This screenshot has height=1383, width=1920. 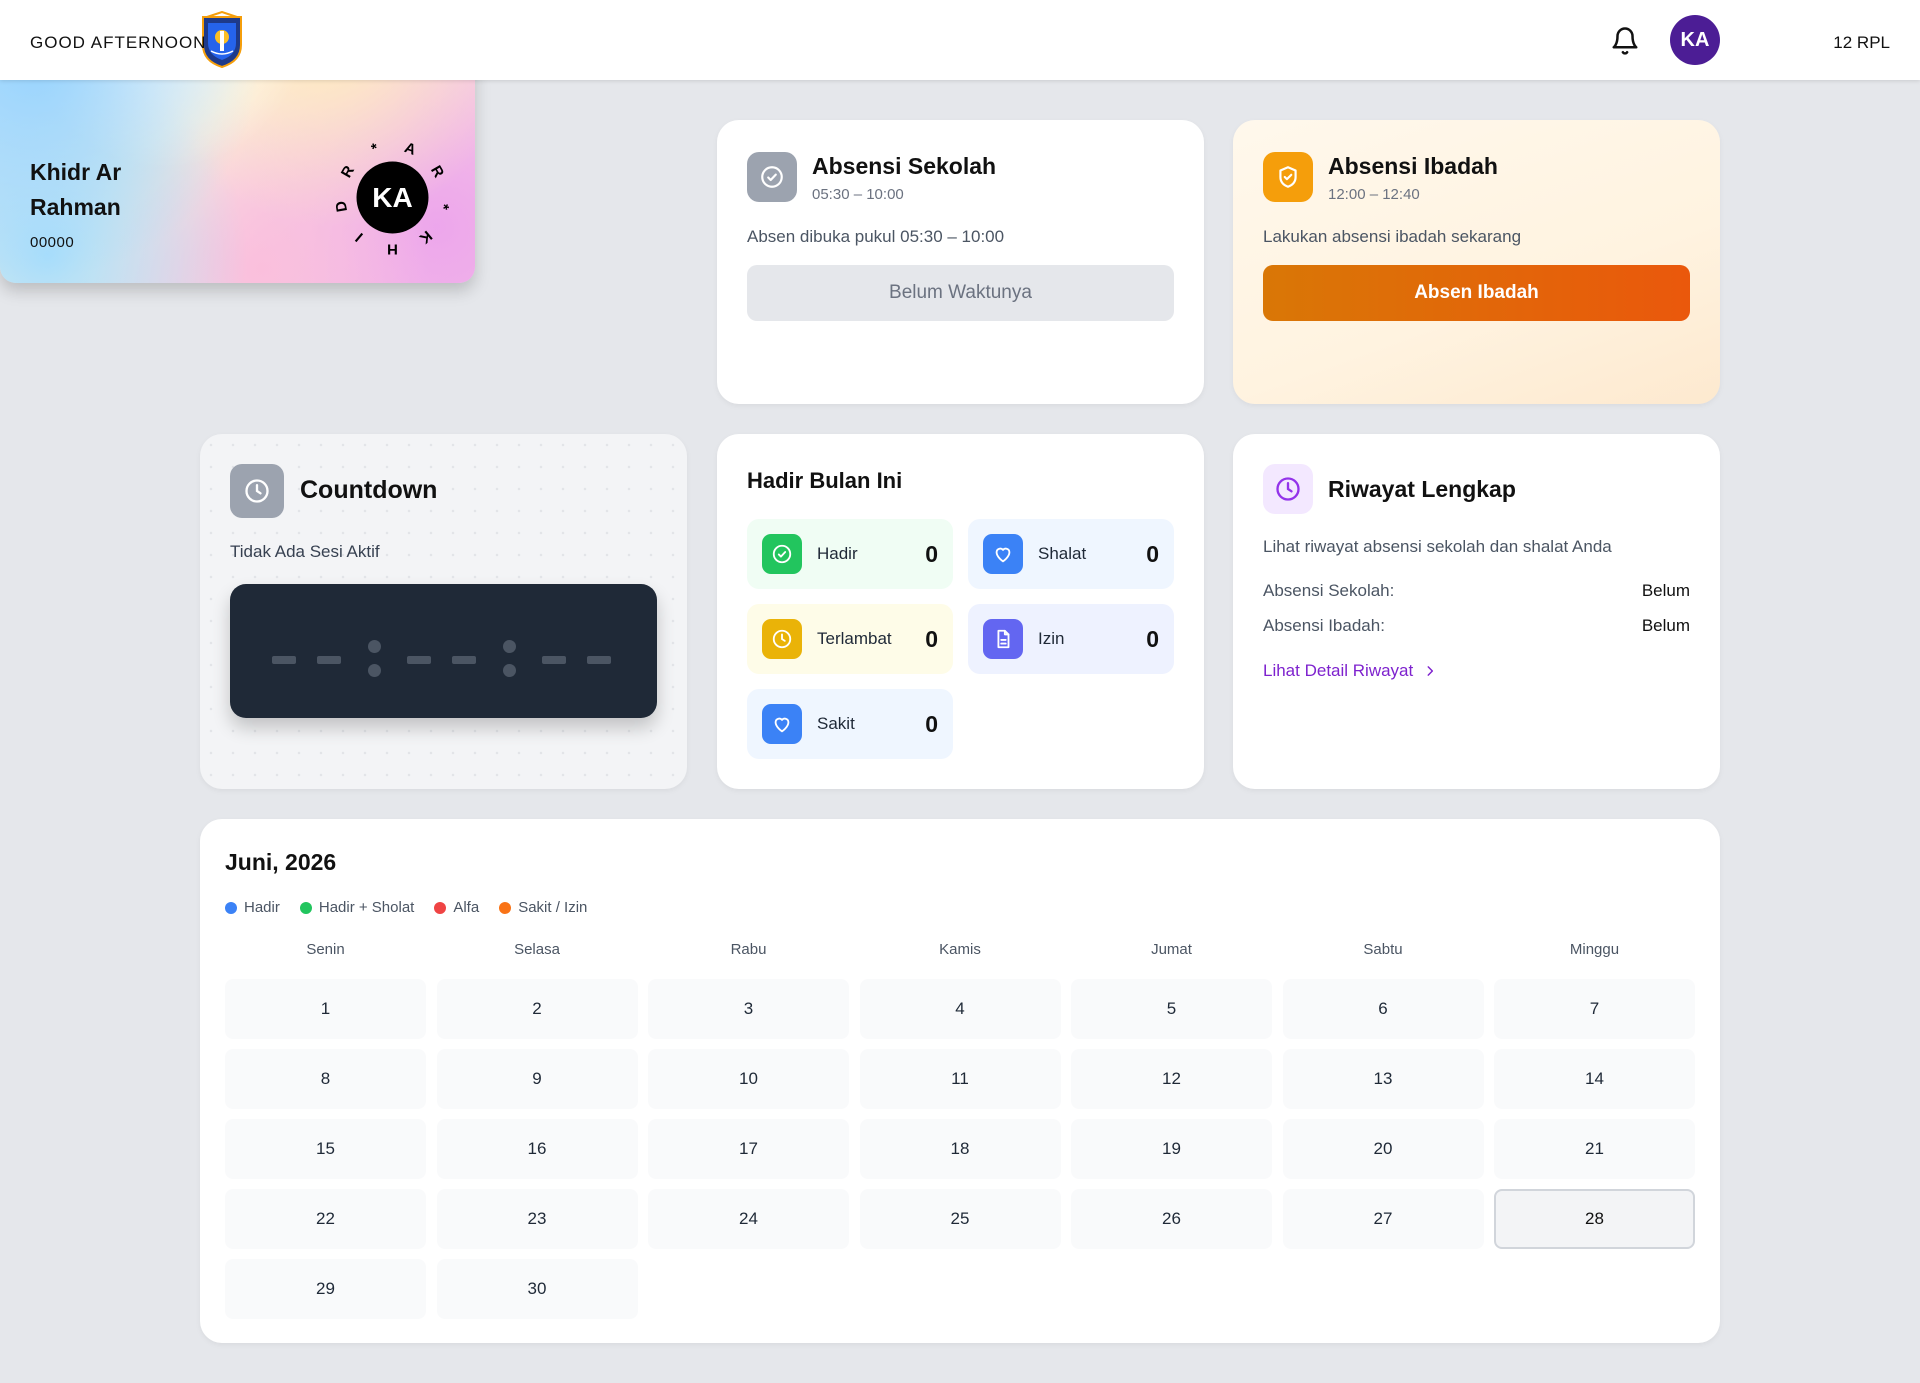 I want to click on legend-label: Alfa, so click(x=466, y=907).